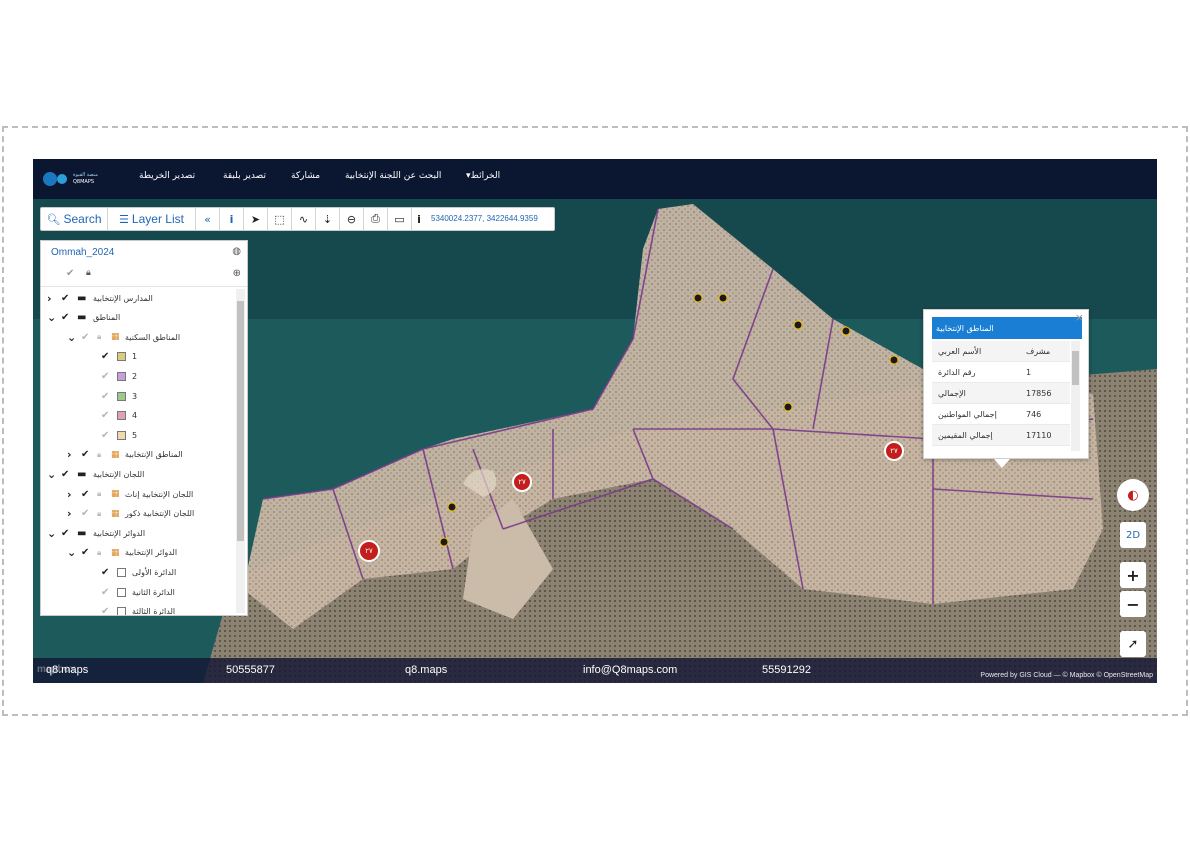 Image resolution: width=1190 pixels, height=842 pixels. I want to click on popup-row: إجمالي المقيمين 17110, so click(1001, 435).